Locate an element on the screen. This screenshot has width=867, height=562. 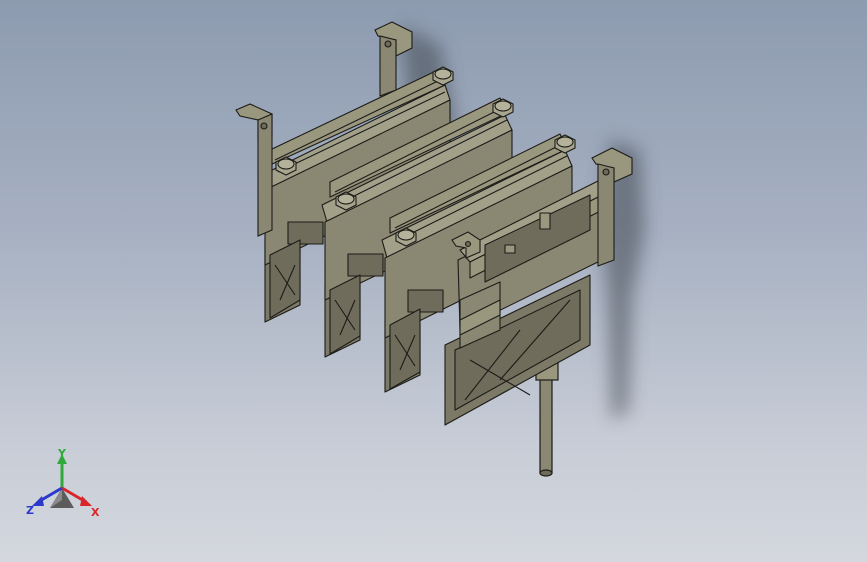
coordinate-triad: Y X Z is located at coordinates (63, 483).